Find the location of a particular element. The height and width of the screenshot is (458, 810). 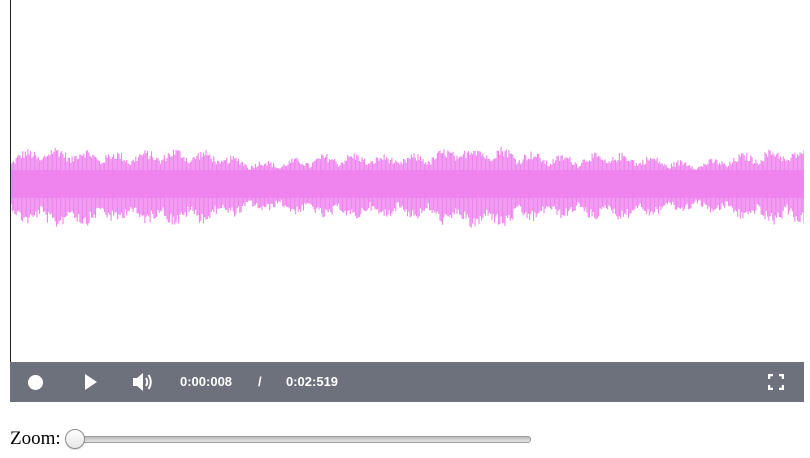

record-button is located at coordinates (35, 382).